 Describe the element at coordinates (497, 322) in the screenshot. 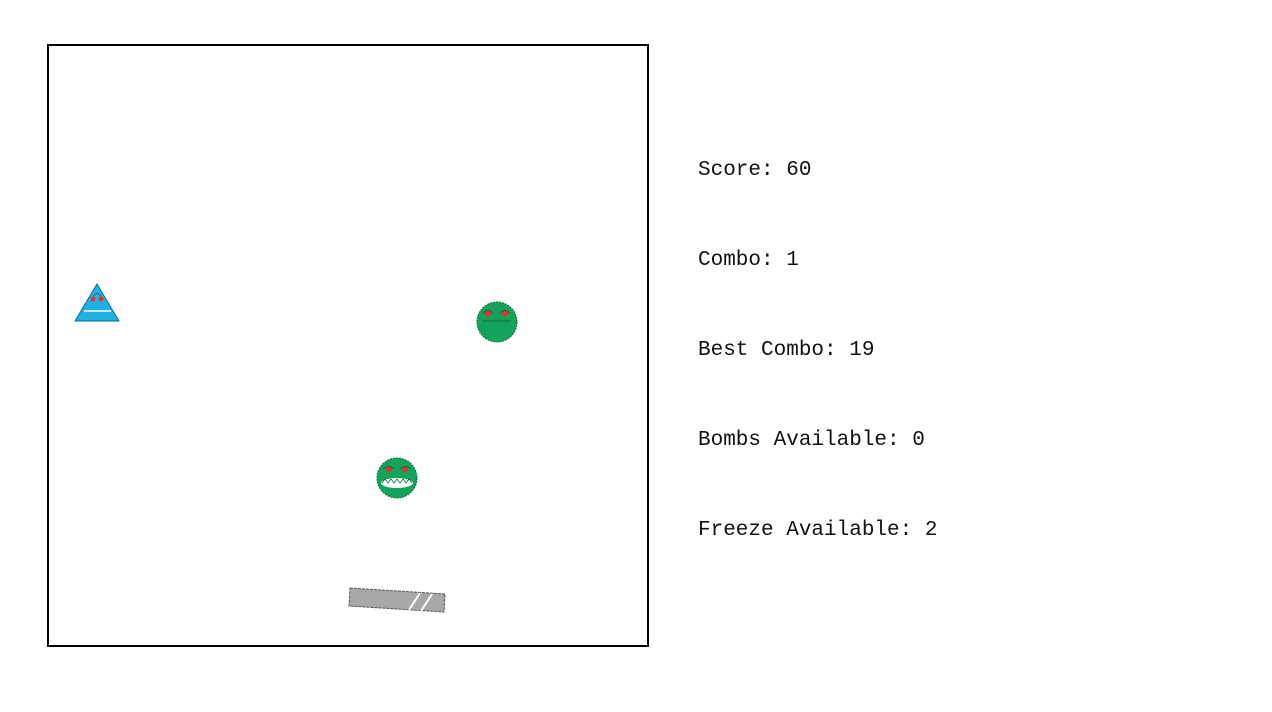

I see `green-frog-enemy-icon` at that location.